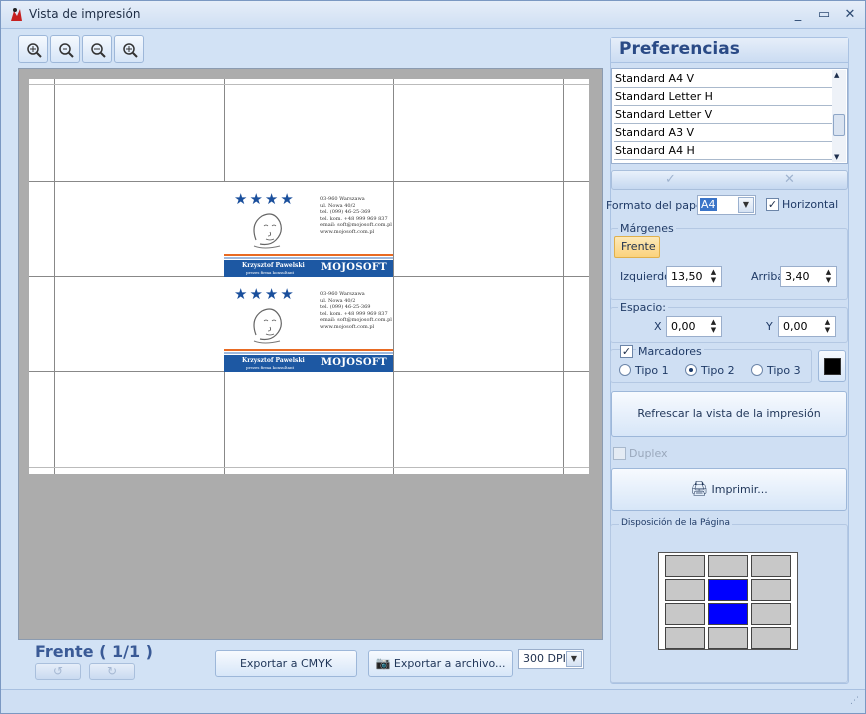  What do you see at coordinates (694, 276) in the screenshot?
I see `left-margin-input: 13,50 ▲ ▼` at bounding box center [694, 276].